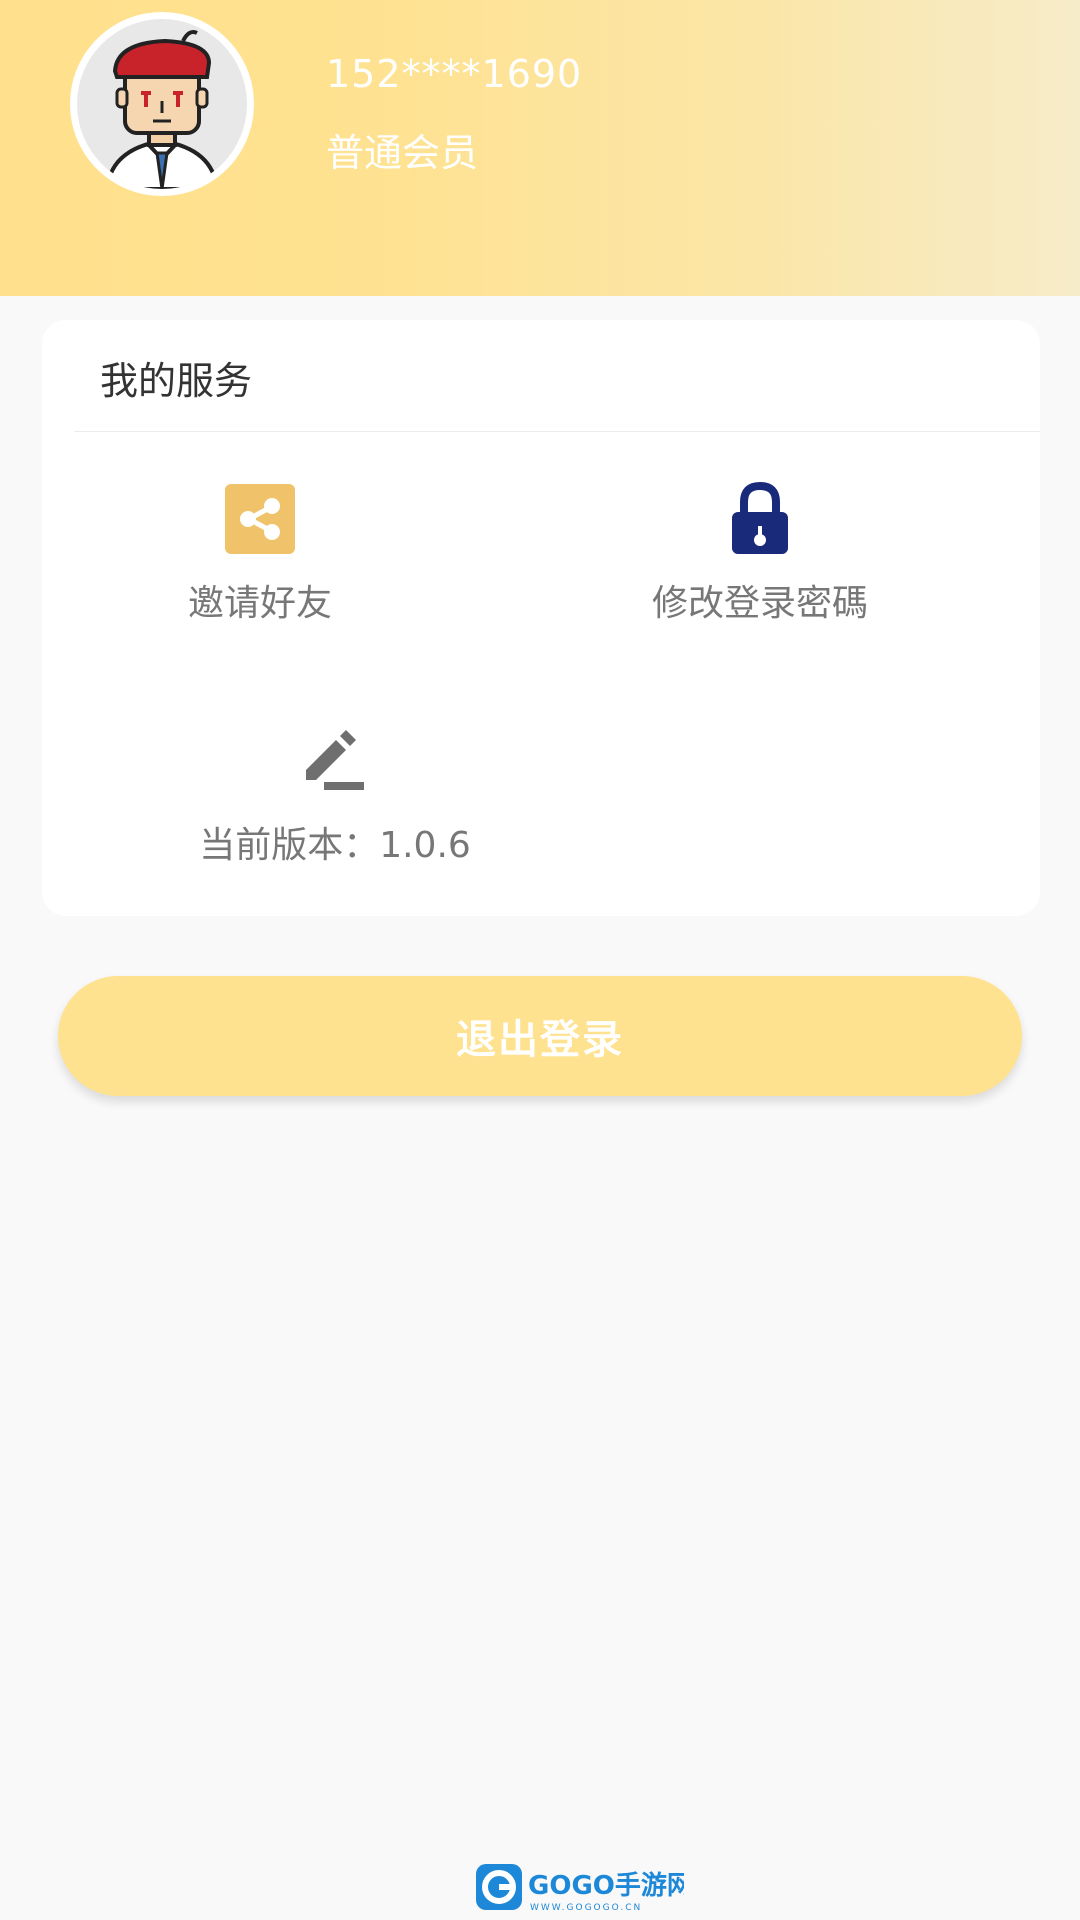 This screenshot has height=1920, width=1080. Describe the element at coordinates (540, 1036) in the screenshot. I see `logout-button: 退出登录` at that location.